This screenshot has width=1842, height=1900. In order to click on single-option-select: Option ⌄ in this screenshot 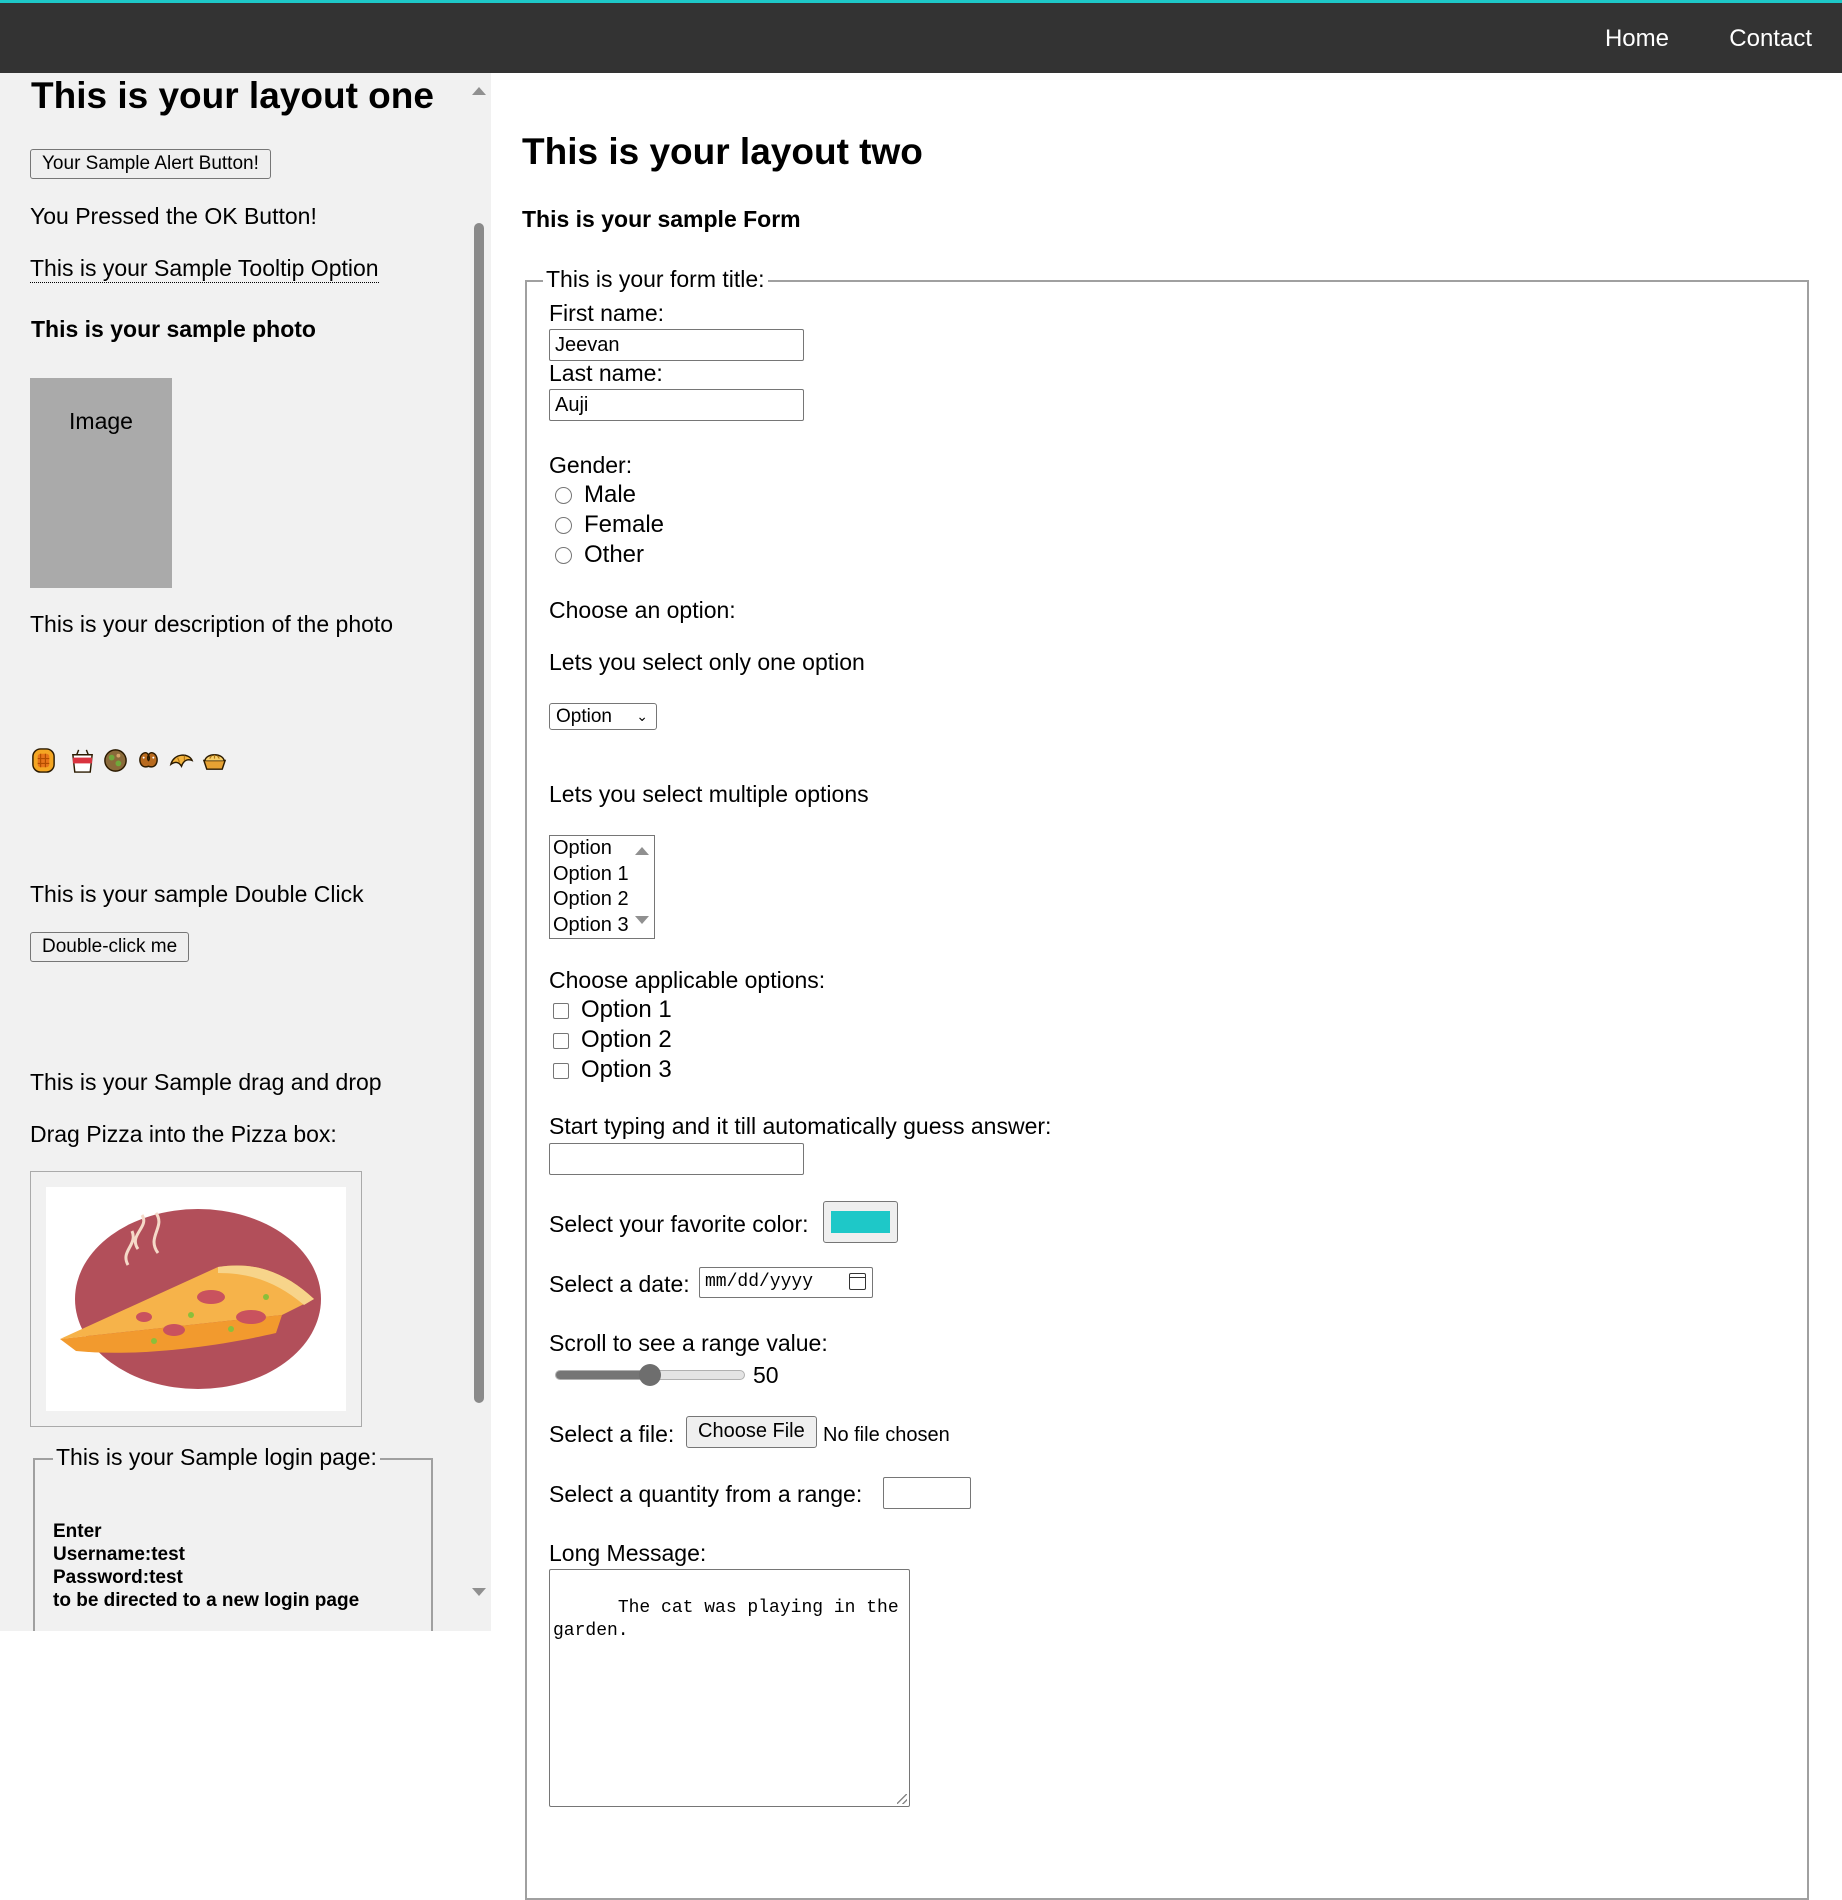, I will do `click(603, 716)`.